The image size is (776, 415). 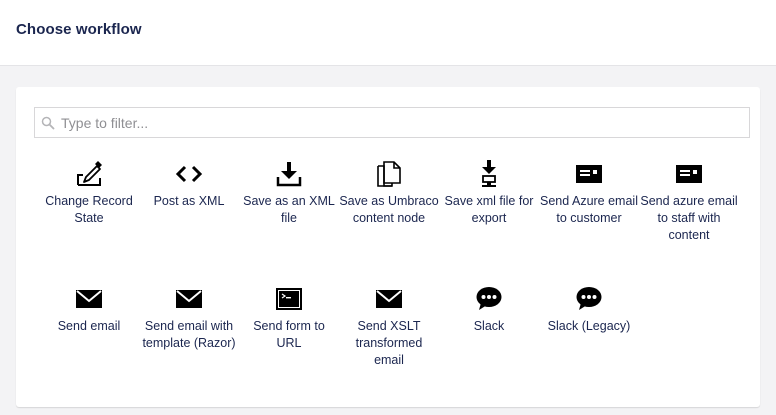 What do you see at coordinates (389, 174) in the screenshot?
I see `documents-icon` at bounding box center [389, 174].